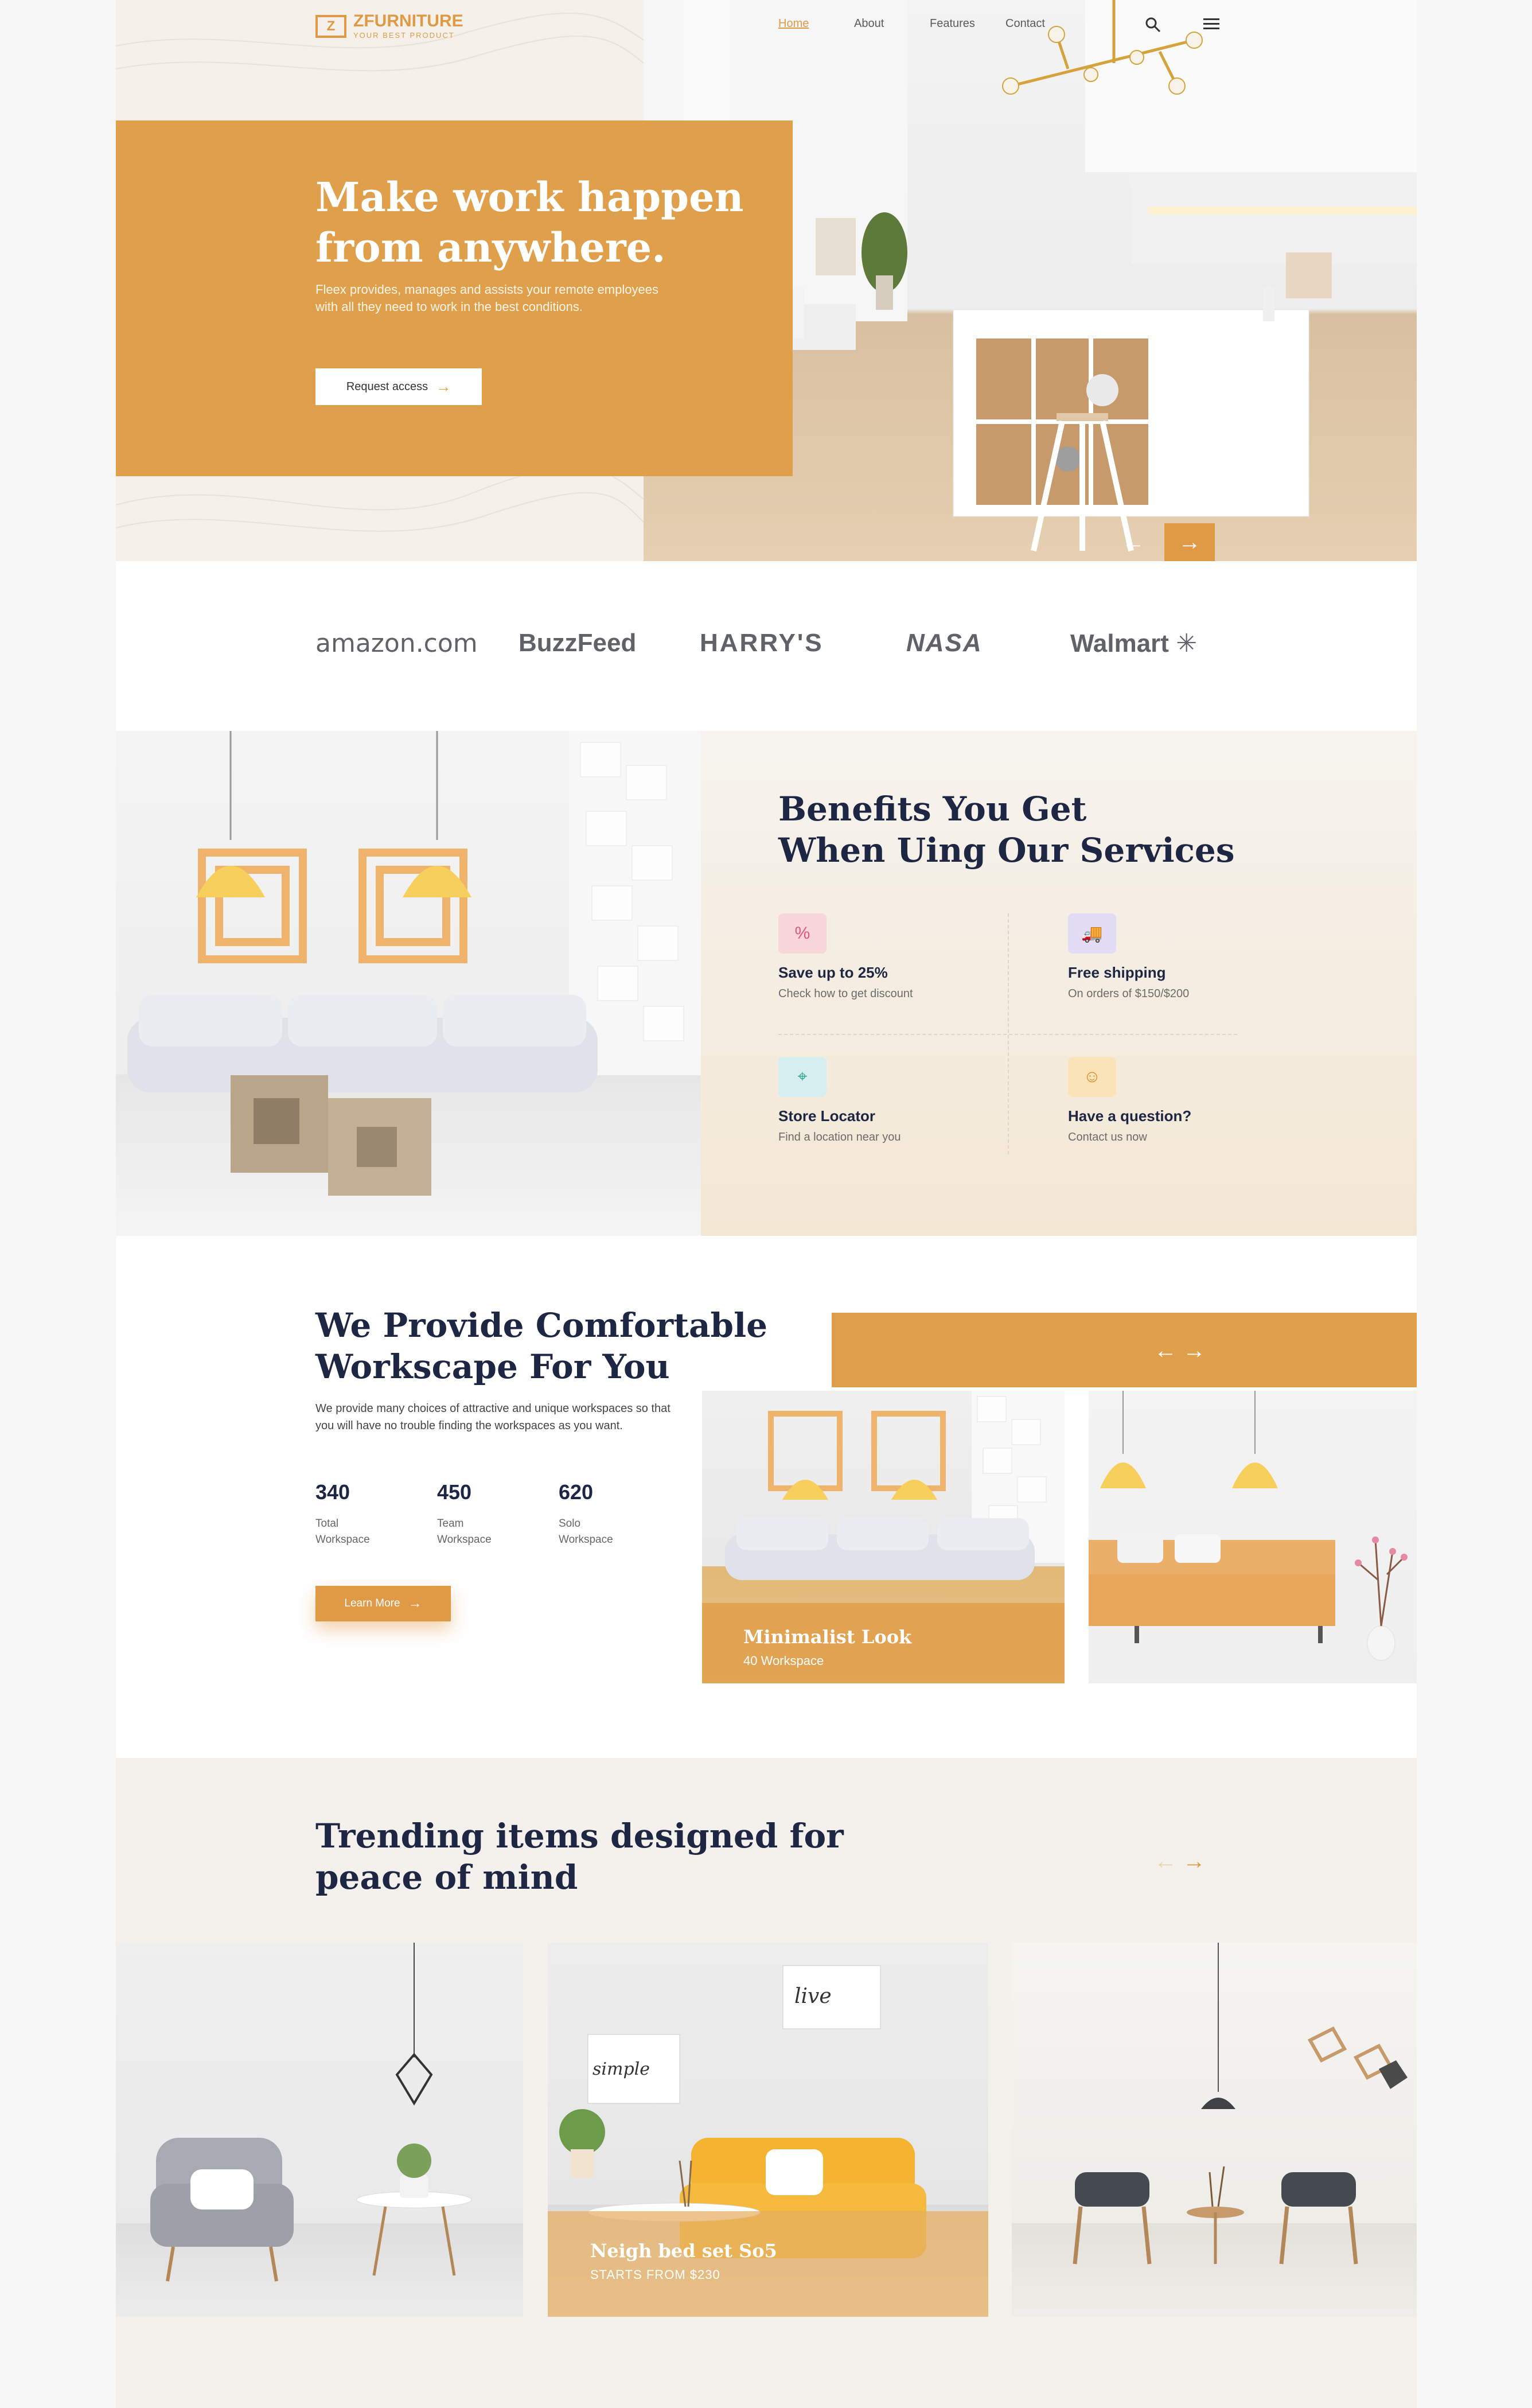 This screenshot has height=2408, width=1532. Describe the element at coordinates (464, 1532) in the screenshot. I see `stat-label: Team Workspace` at that location.